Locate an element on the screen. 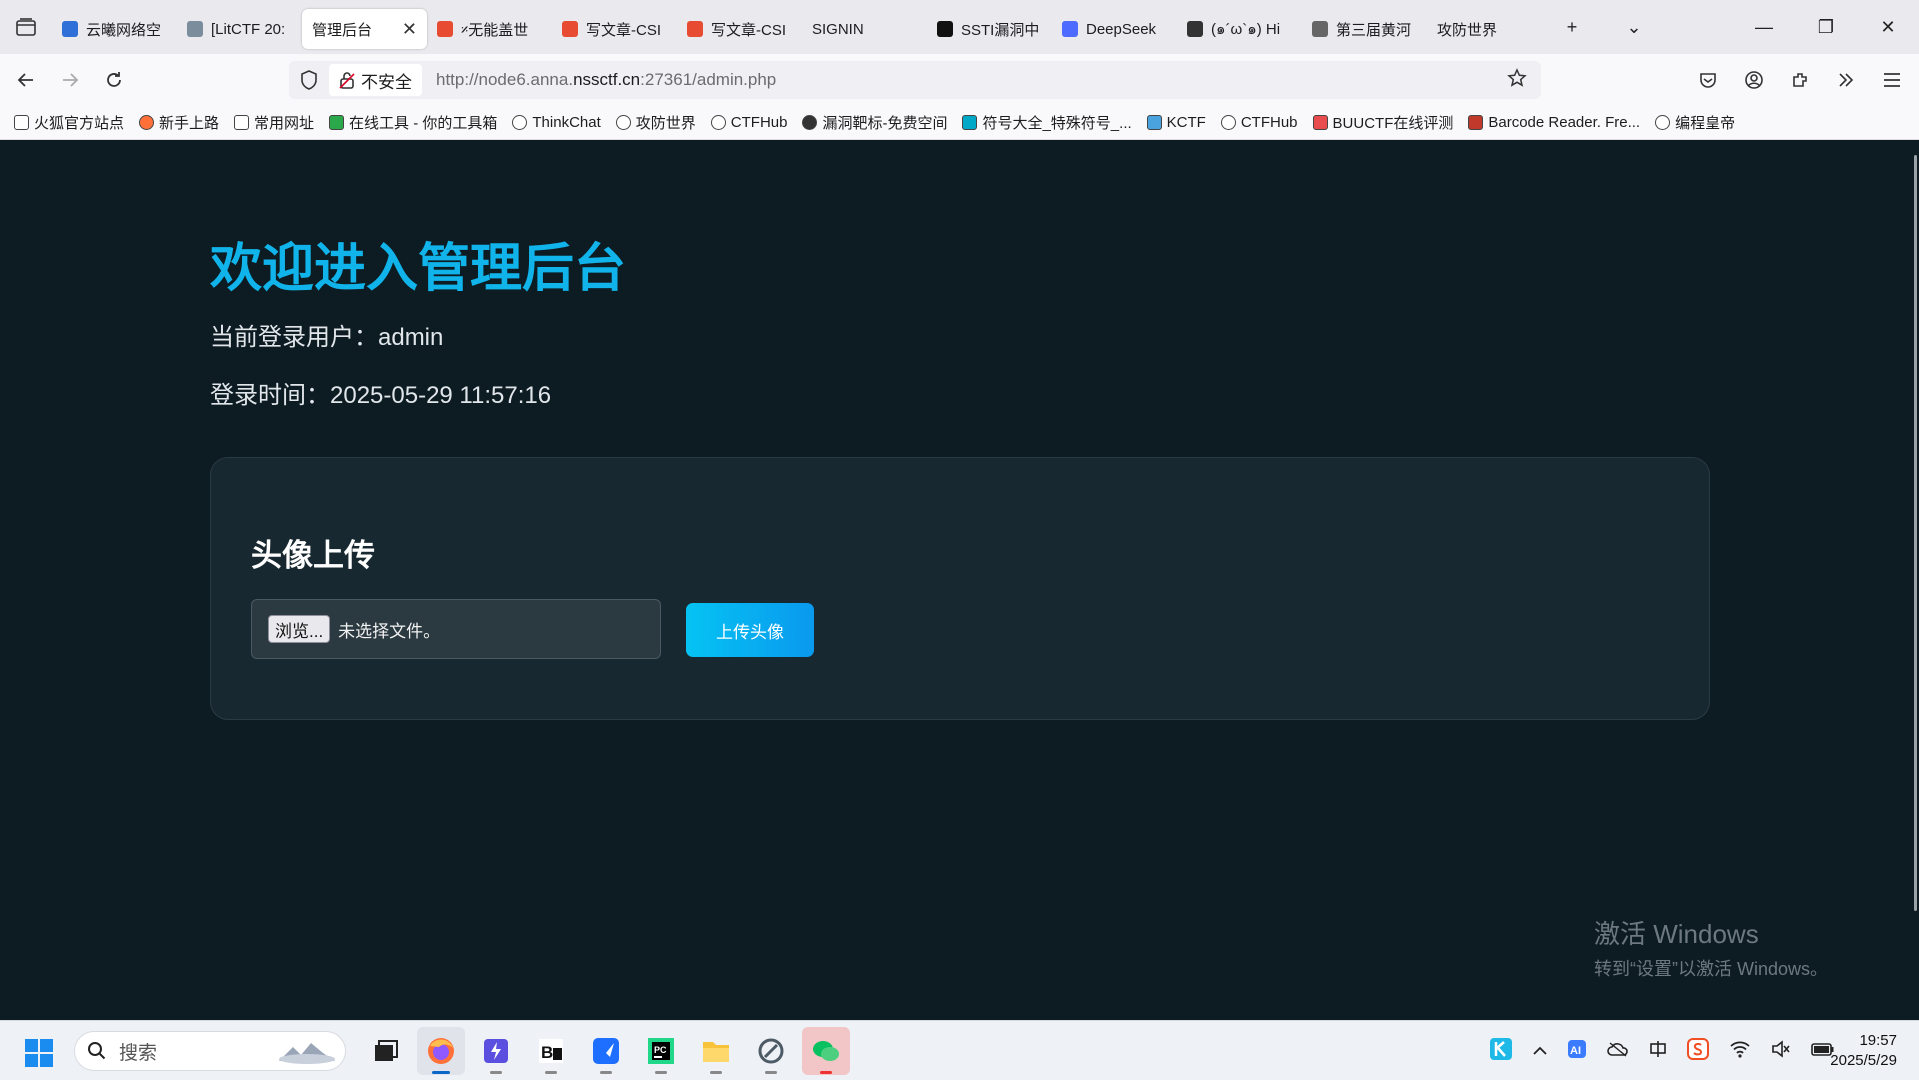 This screenshot has width=1919, height=1080. bookmark-item: 攻防世界 is located at coordinates (655, 122).